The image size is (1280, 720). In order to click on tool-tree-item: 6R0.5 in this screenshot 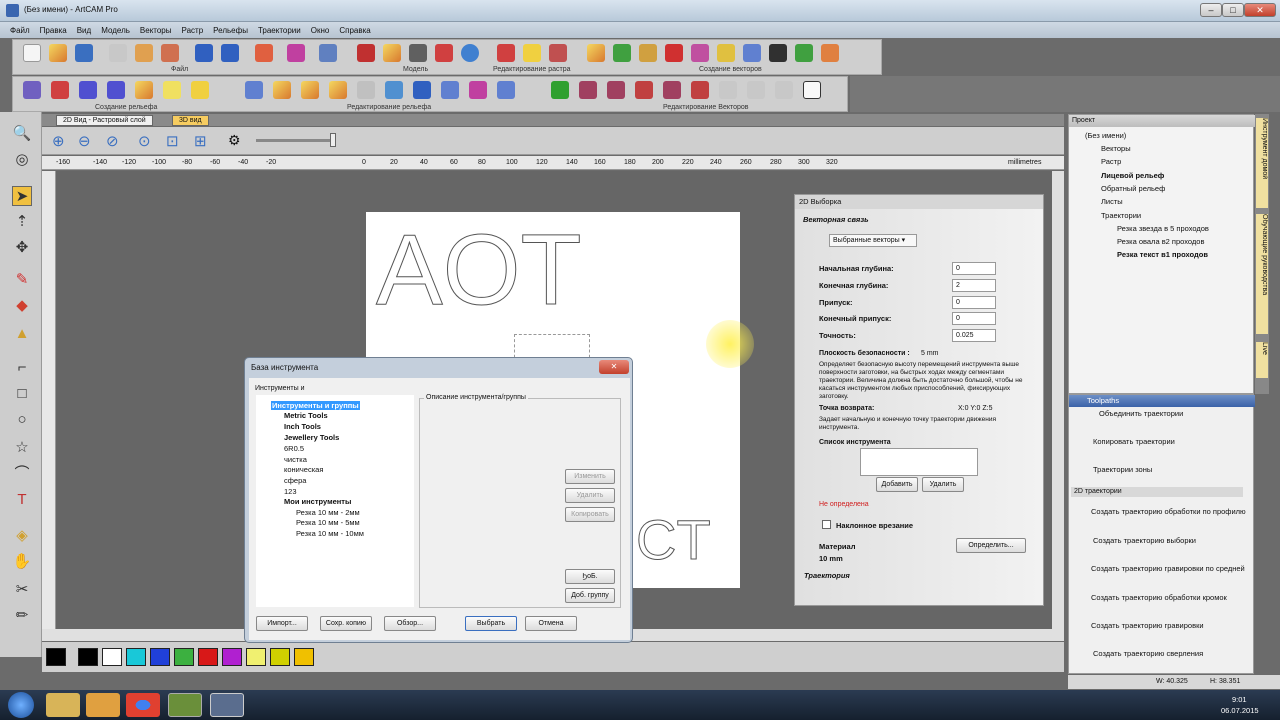, I will do `click(294, 448)`.